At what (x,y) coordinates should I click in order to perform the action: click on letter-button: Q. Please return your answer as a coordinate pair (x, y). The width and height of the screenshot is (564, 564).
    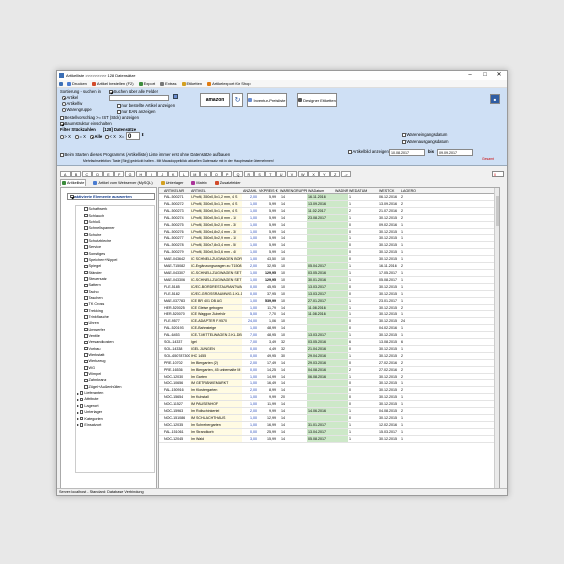
    Looking at the image, I should click on (238, 174).